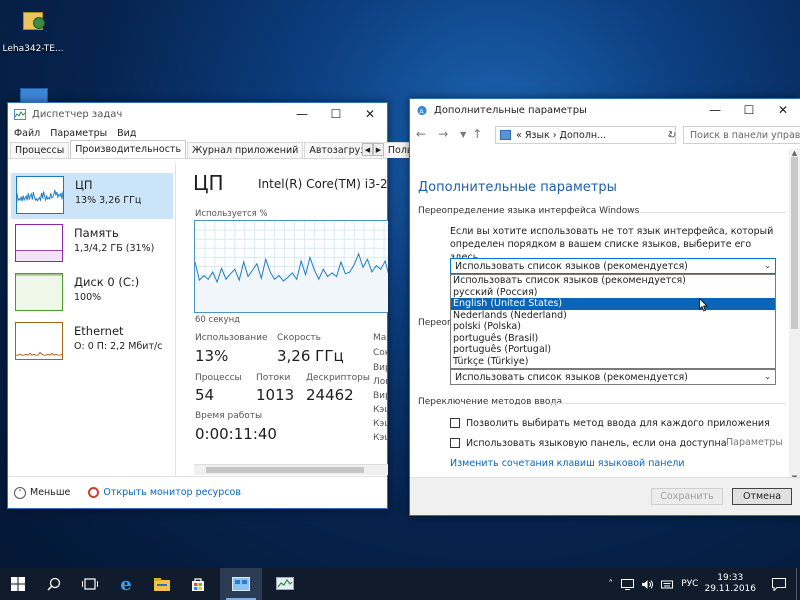 This screenshot has height=600, width=800. I want to click on stat-value-speed: 3,26 ГГц, so click(310, 356).